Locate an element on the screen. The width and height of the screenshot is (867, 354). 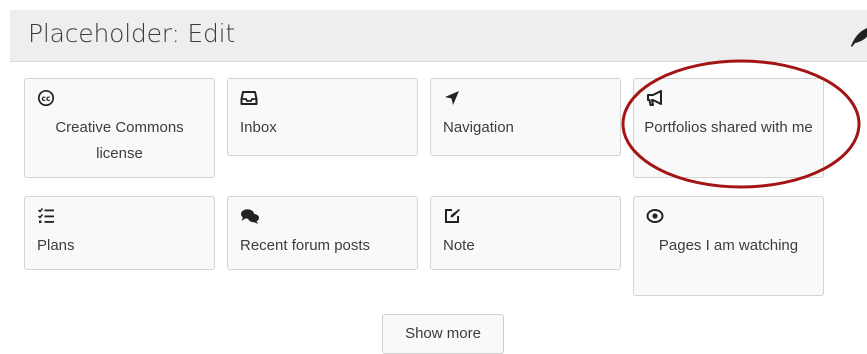
block-tile-label: Note is located at coordinates (459, 245).